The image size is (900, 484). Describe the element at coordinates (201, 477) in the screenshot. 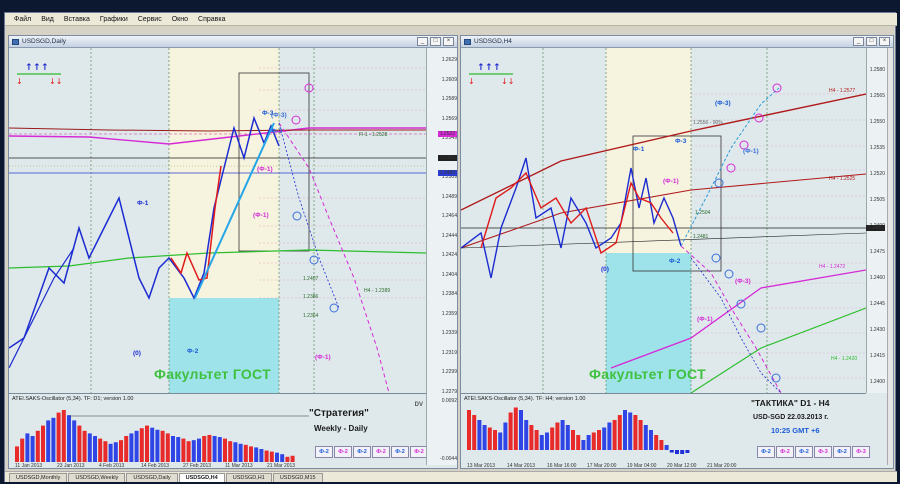

I see `chart-tab: USDSGD,H4` at that location.